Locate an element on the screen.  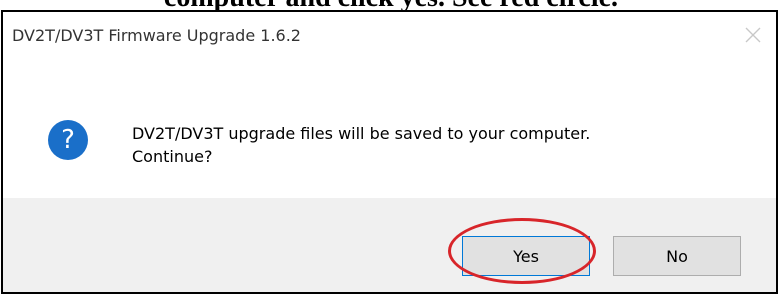
no-button: No is located at coordinates (677, 256).